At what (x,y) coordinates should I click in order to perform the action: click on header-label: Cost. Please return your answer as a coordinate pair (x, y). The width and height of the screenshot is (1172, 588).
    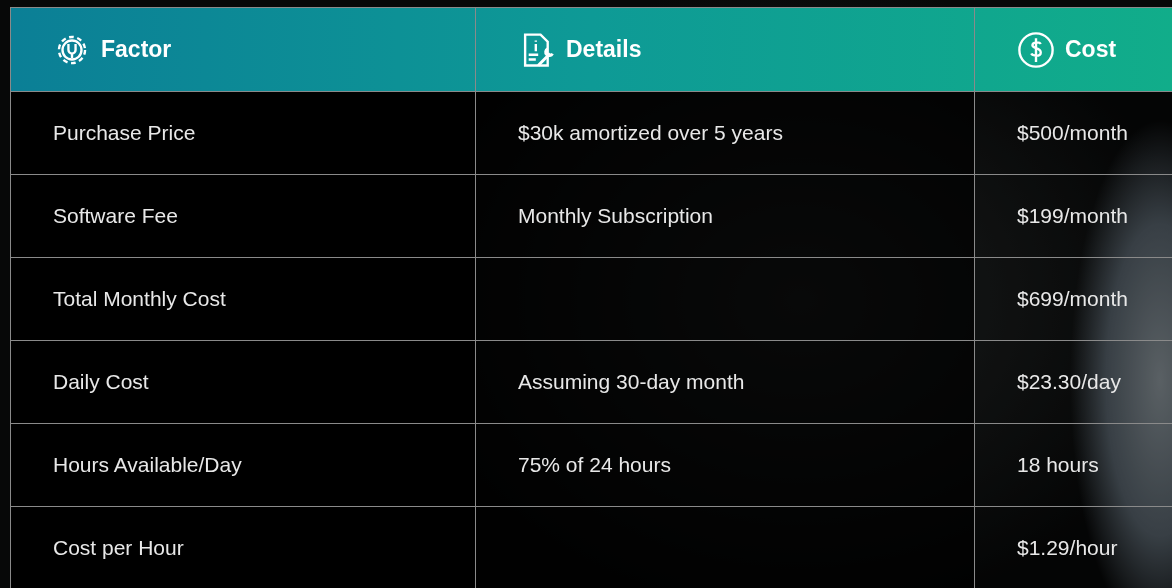
    Looking at the image, I should click on (1091, 49).